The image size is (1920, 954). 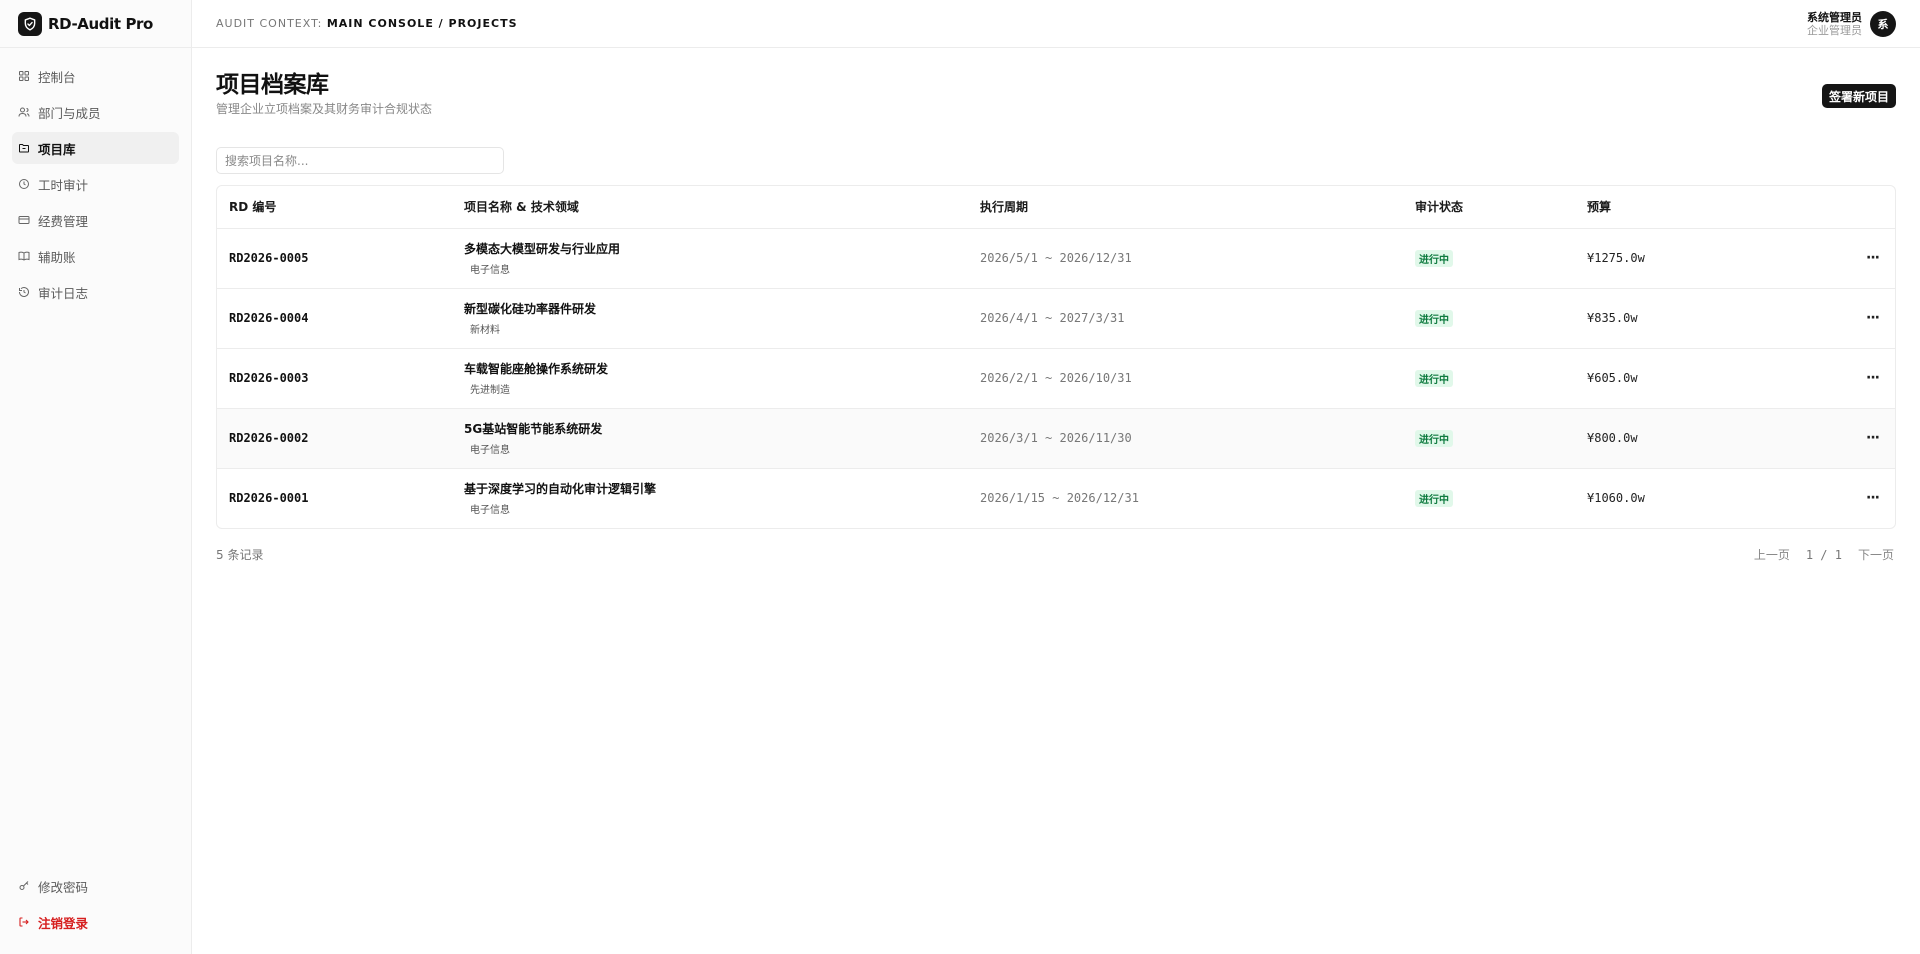 What do you see at coordinates (1059, 497) in the screenshot?
I see `project-period: 2026/1/15 ~ 2026/12/31` at bounding box center [1059, 497].